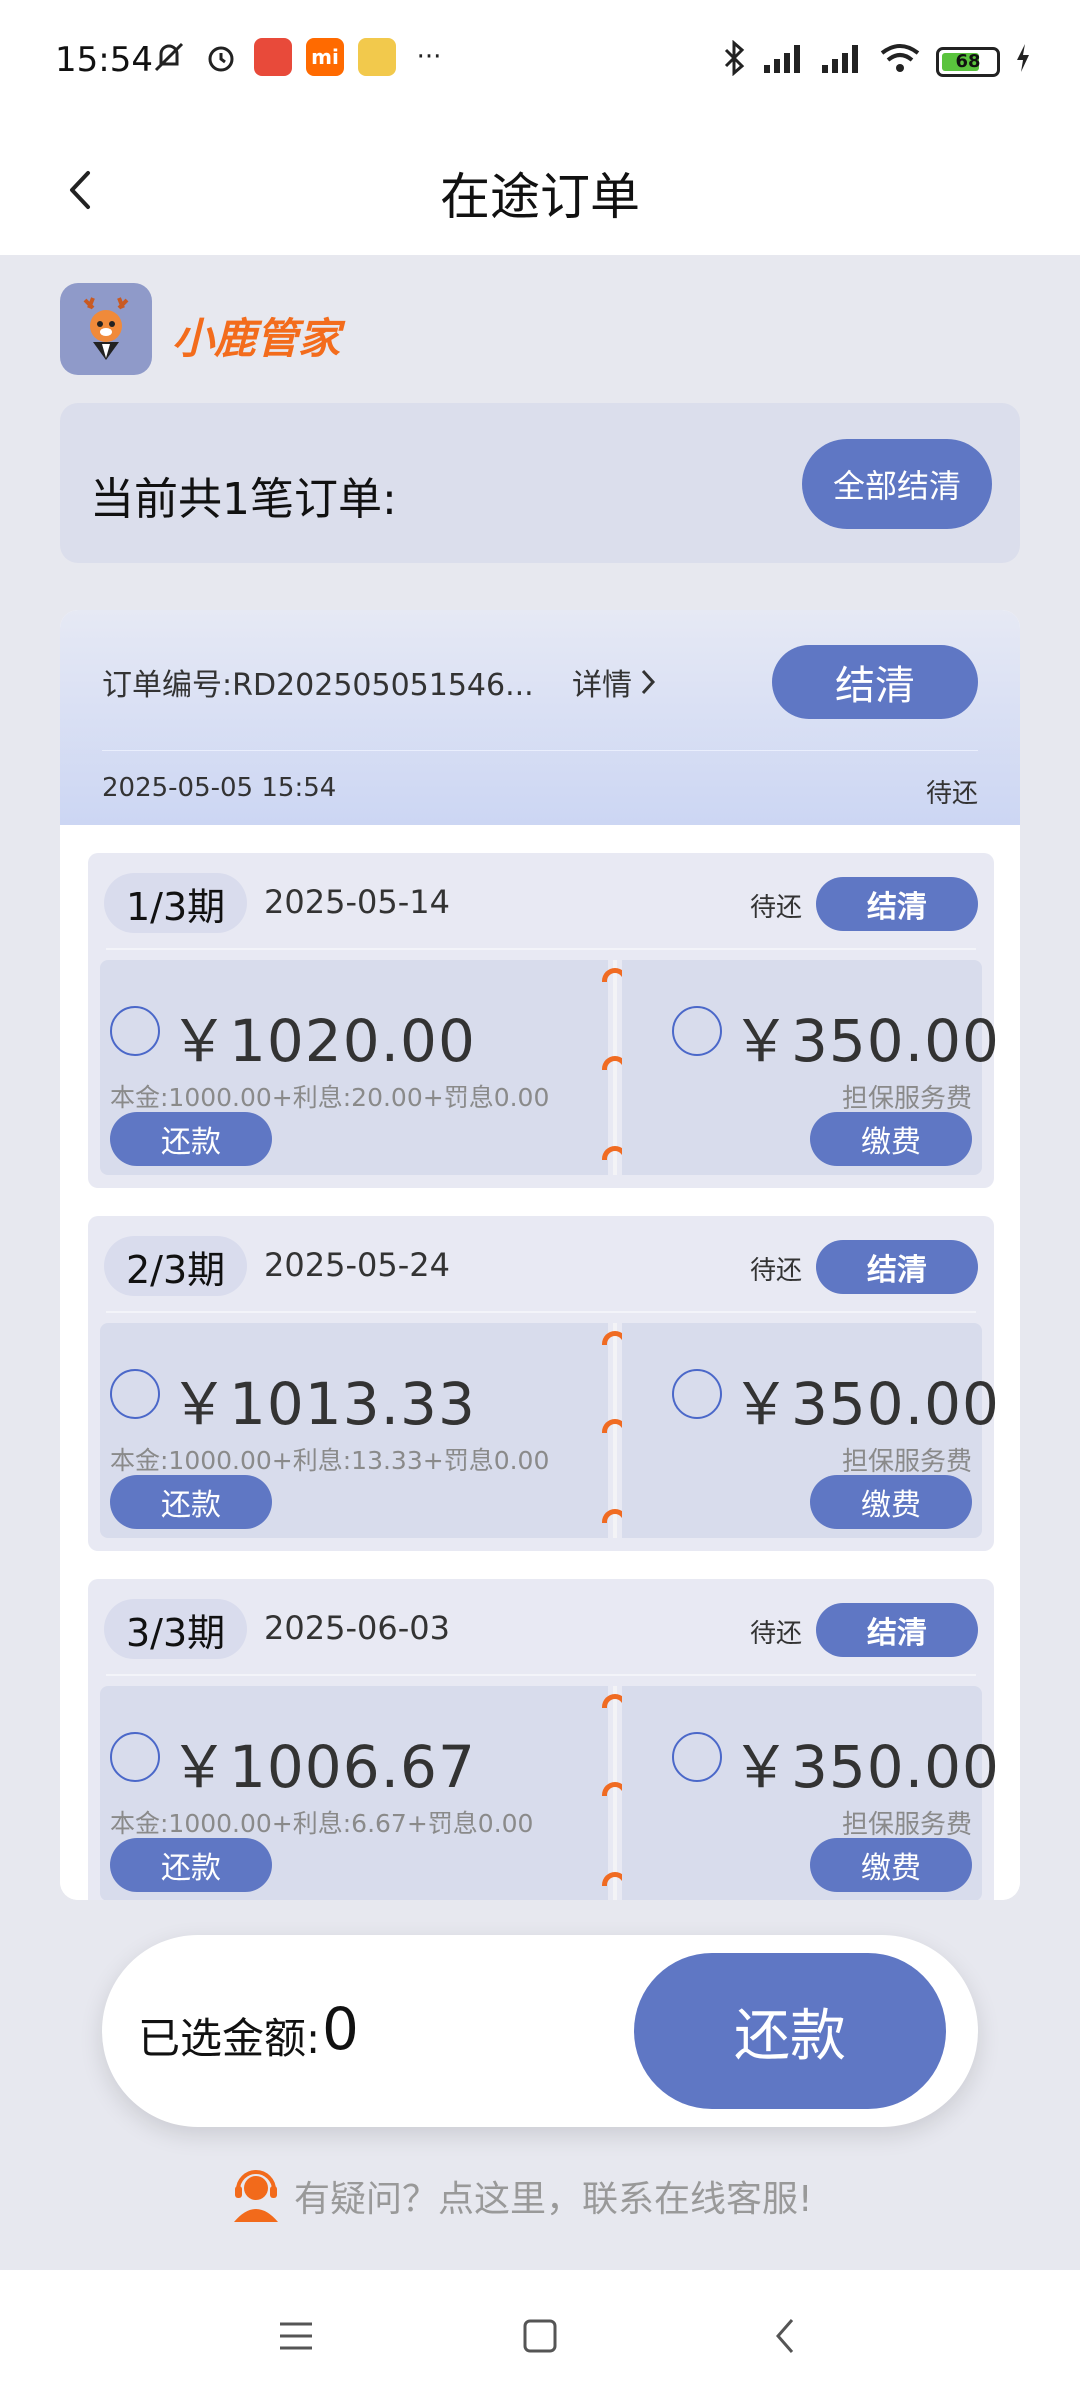 Image resolution: width=1080 pixels, height=2400 pixels. What do you see at coordinates (322, 1823) in the screenshot?
I see `amount-breakdown: 本金:1000.00+利息:6.67+罚息0.00` at bounding box center [322, 1823].